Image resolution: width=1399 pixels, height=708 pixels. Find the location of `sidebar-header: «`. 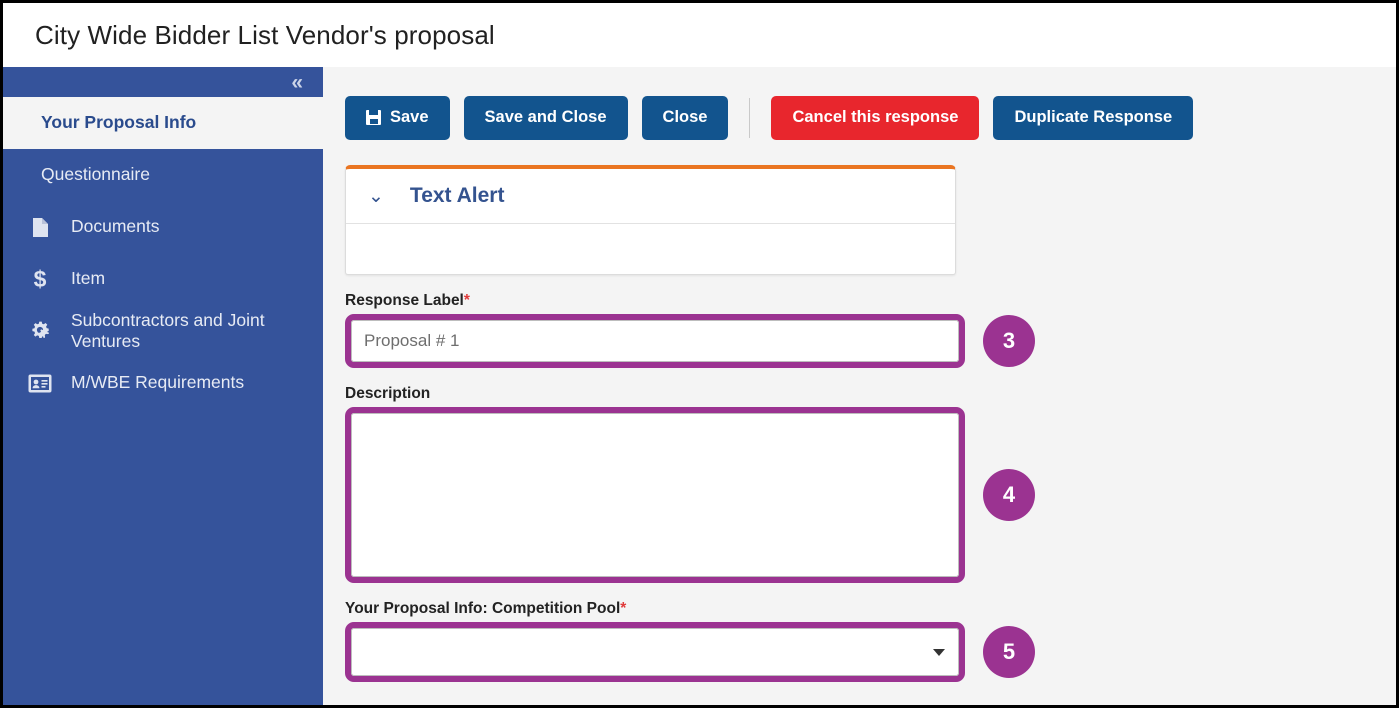

sidebar-header: « is located at coordinates (163, 82).